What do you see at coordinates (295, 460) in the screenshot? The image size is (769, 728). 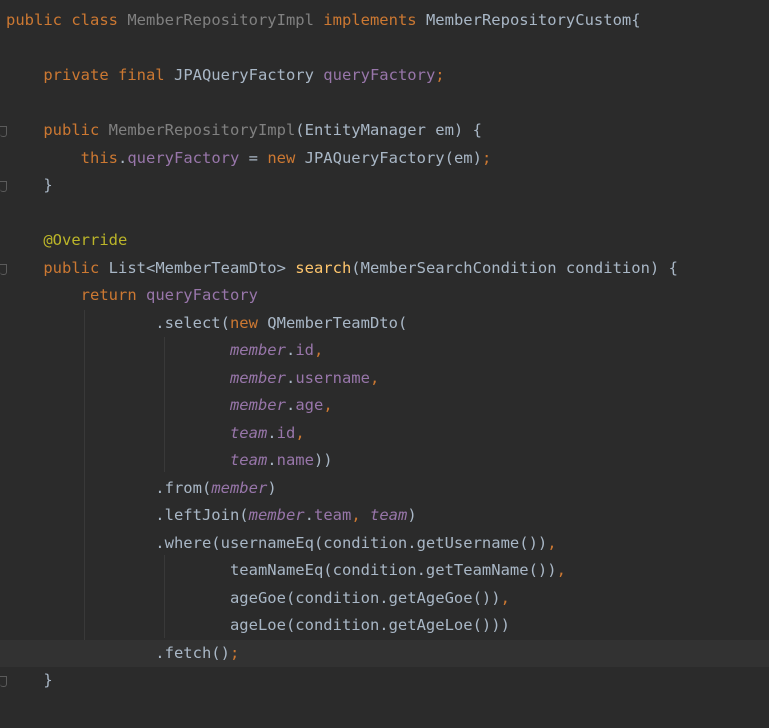 I see `code-token: name` at bounding box center [295, 460].